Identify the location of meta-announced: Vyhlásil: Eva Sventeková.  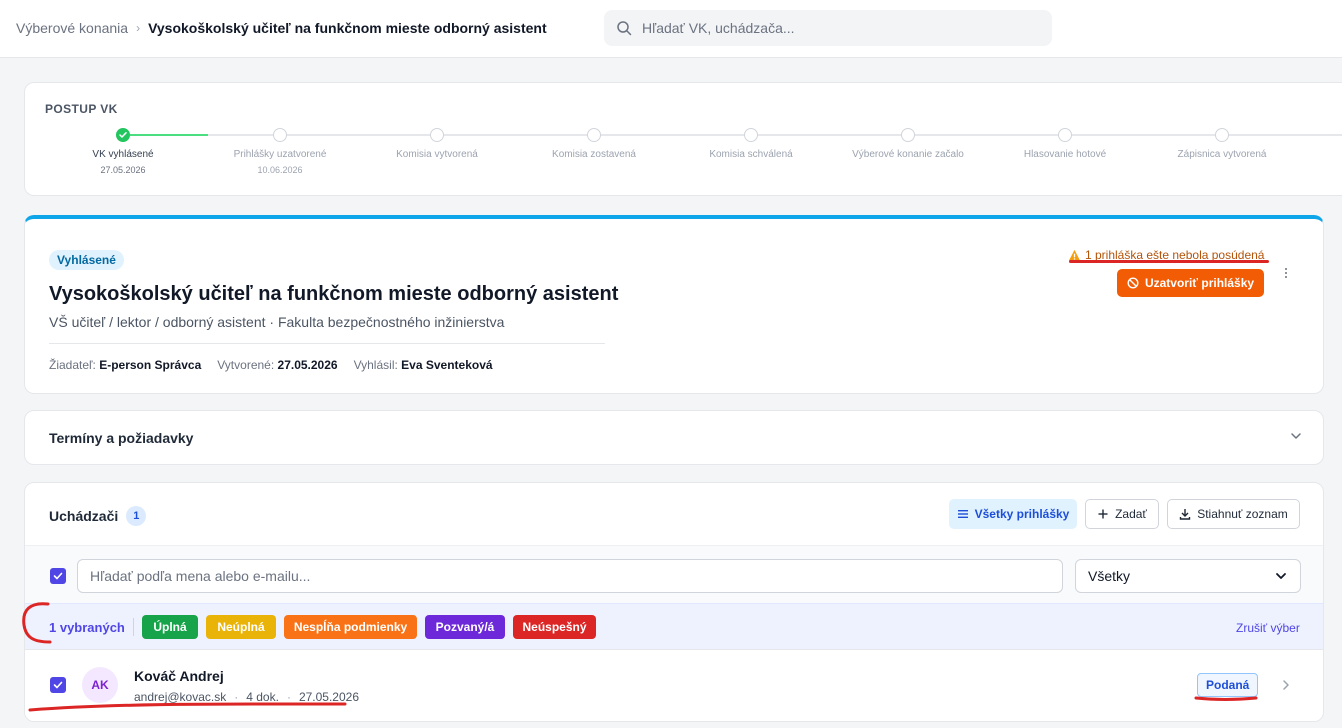
(423, 365).